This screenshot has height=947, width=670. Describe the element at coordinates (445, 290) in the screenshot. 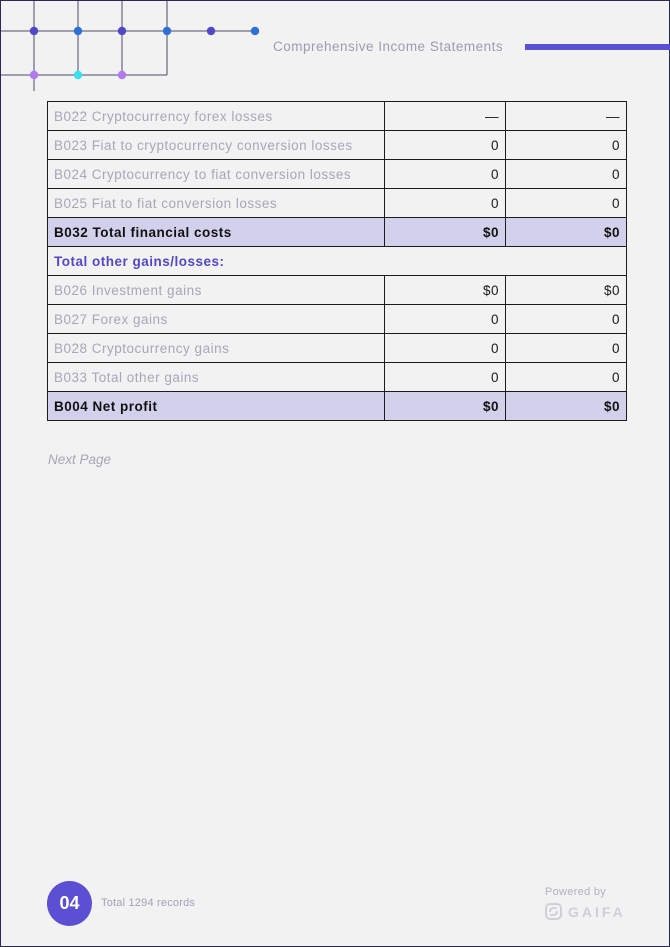

I see `row-value-1: $0` at that location.